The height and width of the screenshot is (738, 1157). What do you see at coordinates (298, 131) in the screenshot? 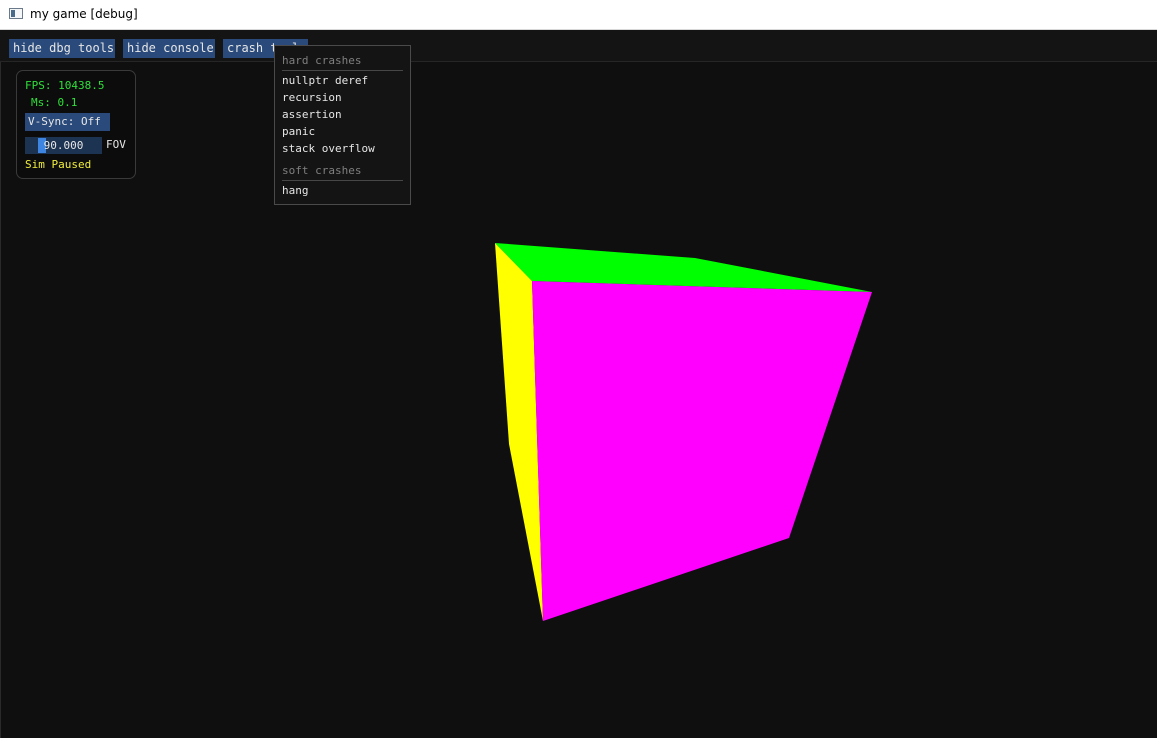
I see `menu-item-panic: panic` at bounding box center [298, 131].